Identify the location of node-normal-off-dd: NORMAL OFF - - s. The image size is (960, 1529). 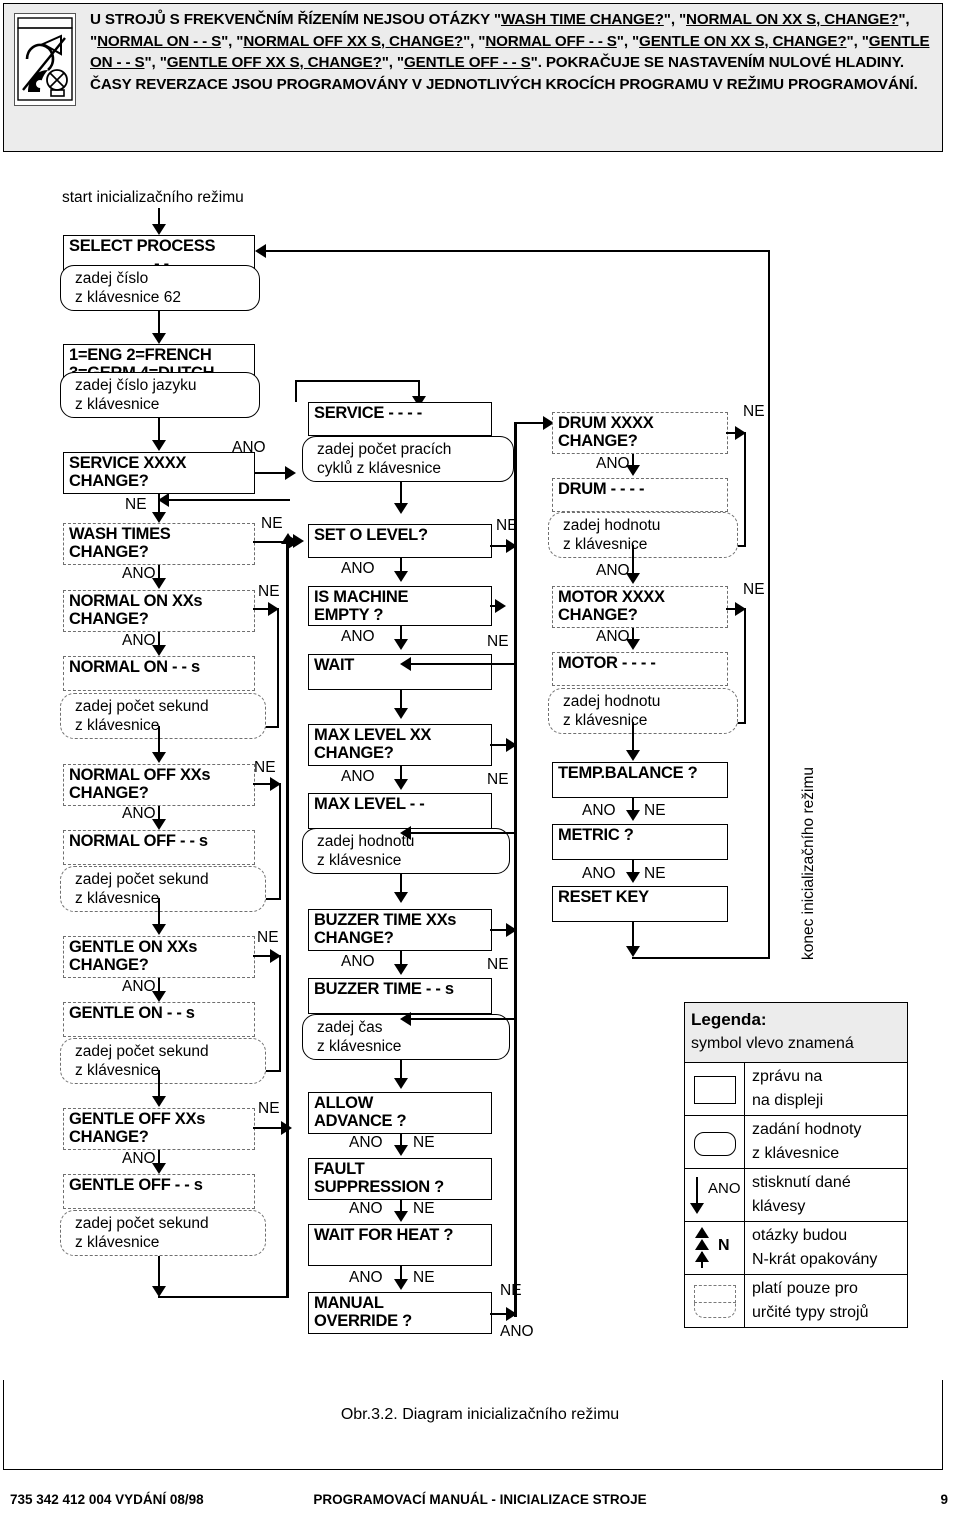
(159, 847).